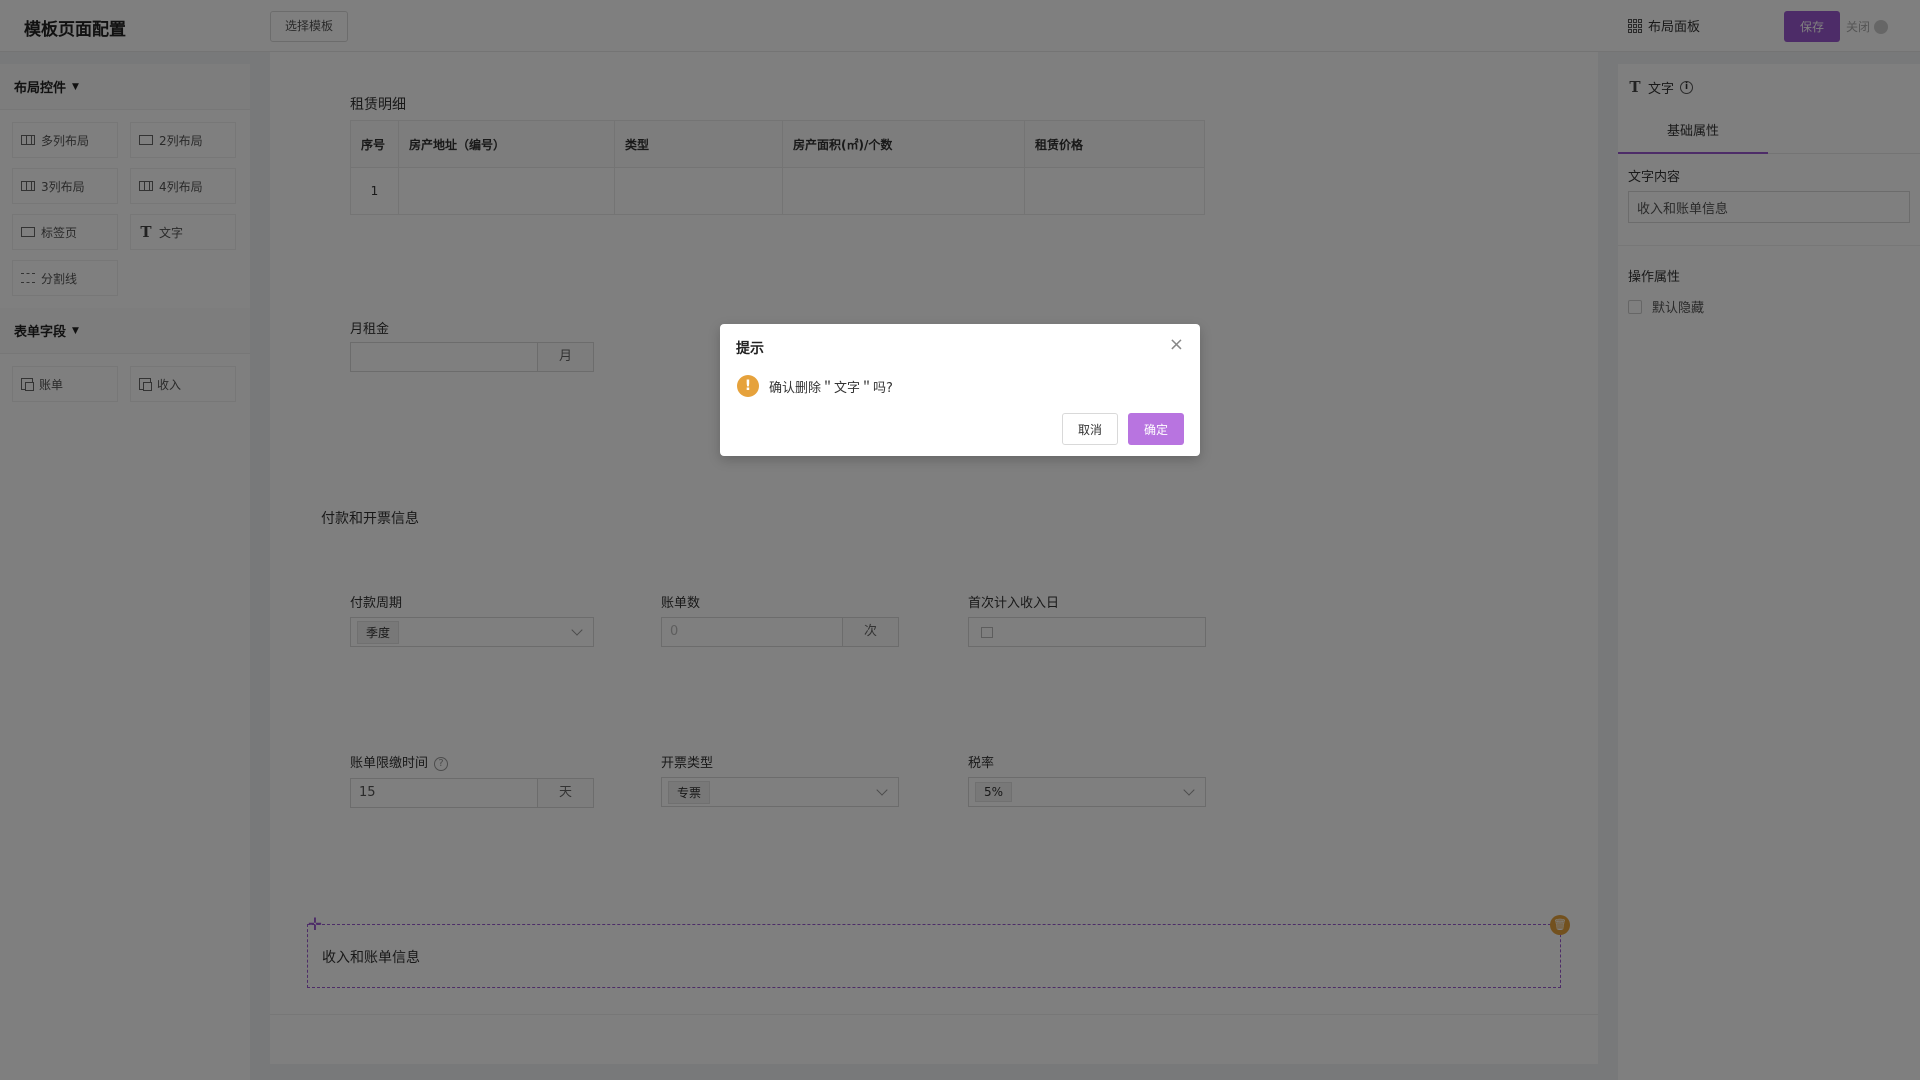 The image size is (1920, 1080). What do you see at coordinates (960, 390) in the screenshot?
I see `confirm-dialog: 提示 × ! 确认删除＂文字＂吗? 取消 确定` at bounding box center [960, 390].